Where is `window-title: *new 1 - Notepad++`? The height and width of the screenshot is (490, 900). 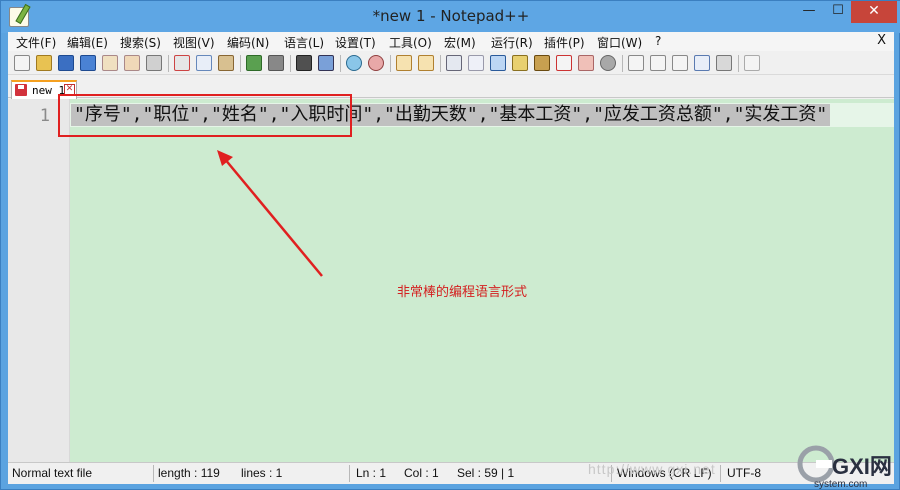 window-title: *new 1 - Notepad++ is located at coordinates (451, 16).